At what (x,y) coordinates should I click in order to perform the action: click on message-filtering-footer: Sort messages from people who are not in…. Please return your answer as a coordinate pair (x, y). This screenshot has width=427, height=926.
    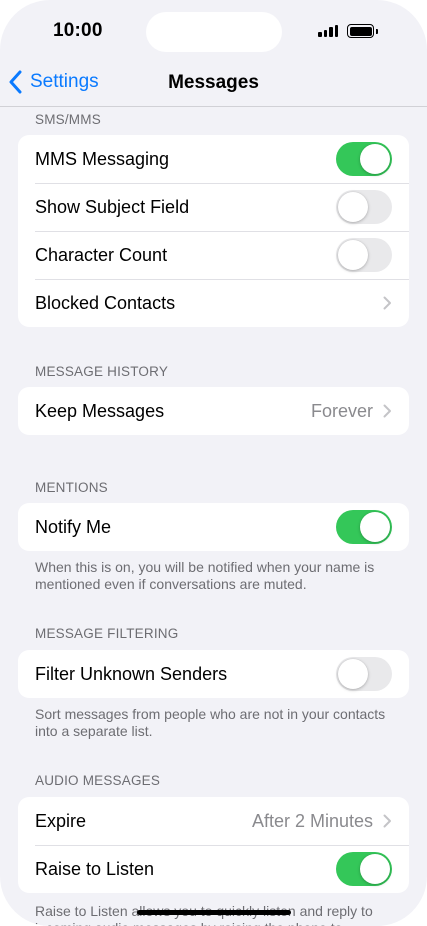
    Looking at the image, I should click on (210, 722).